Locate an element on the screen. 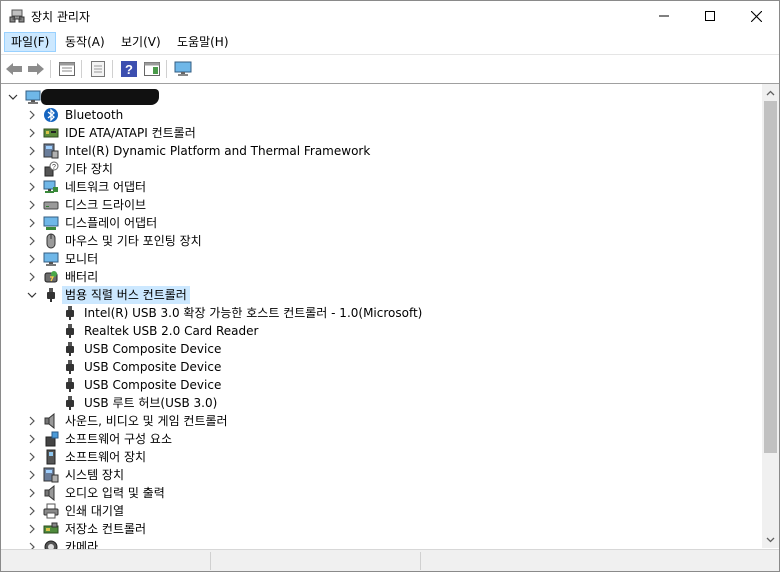 This screenshot has height=572, width=780. monitor-scan-icon is located at coordinates (183, 69).